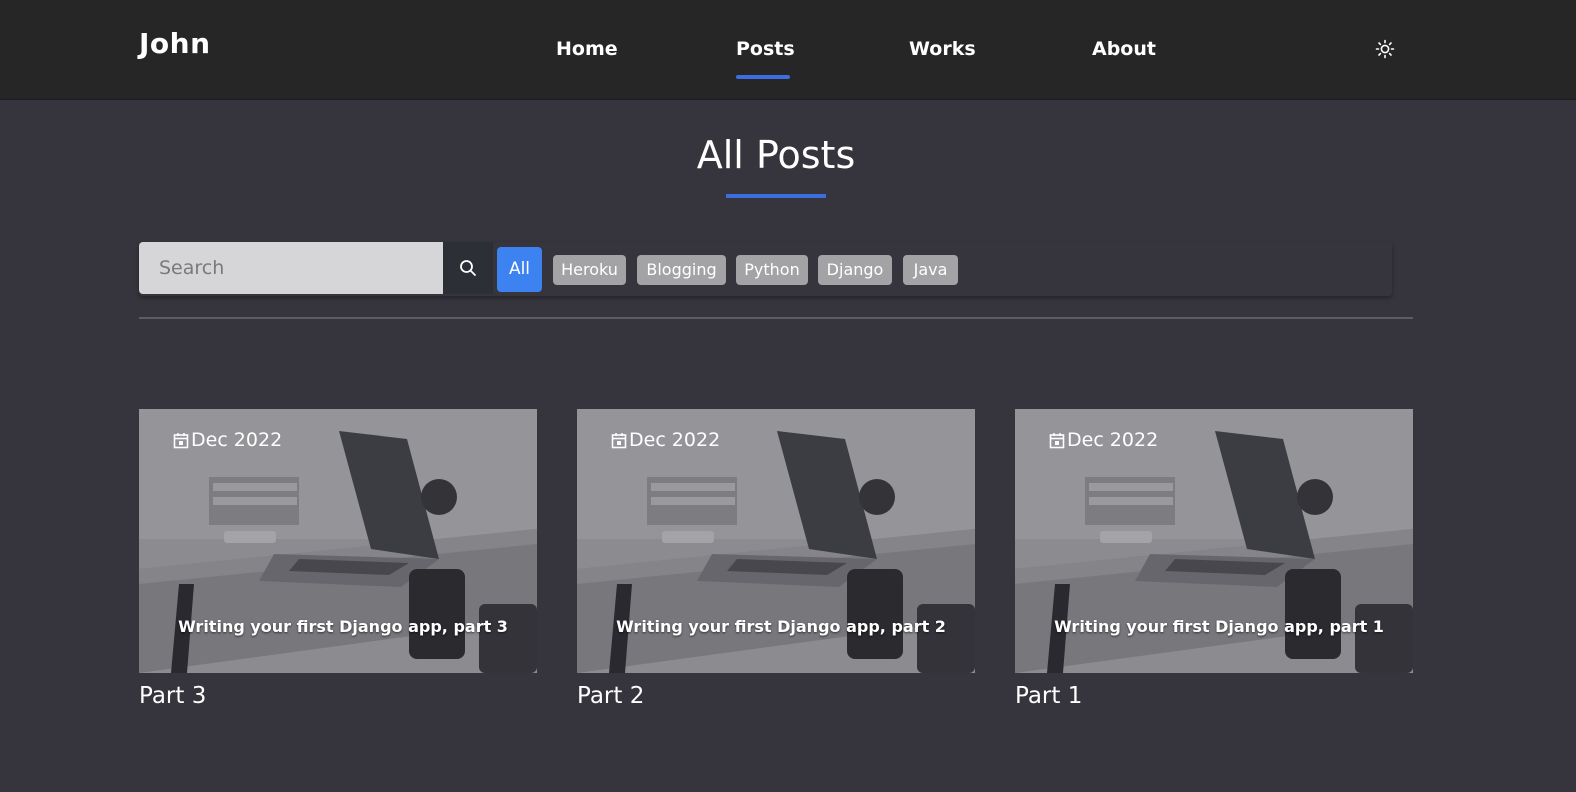 The width and height of the screenshot is (1576, 792). Describe the element at coordinates (772, 270) in the screenshot. I see `tag-python: Python` at that location.